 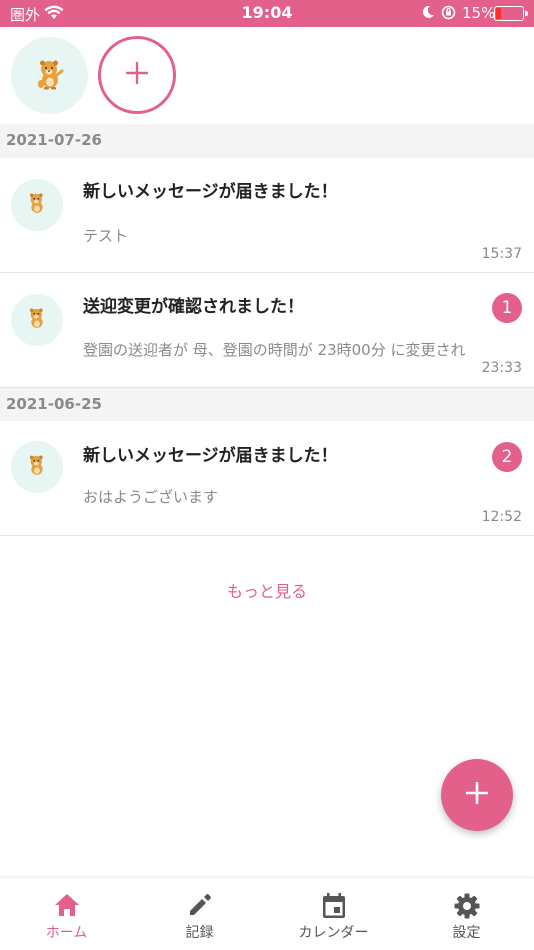 I want to click on battery-percent: 15%, so click(x=479, y=13).